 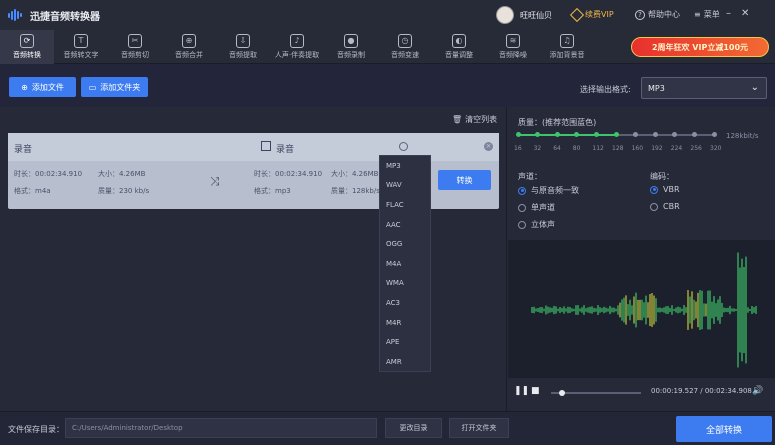 What do you see at coordinates (599, 14) in the screenshot?
I see `vip-label: 续费VIP` at bounding box center [599, 14].